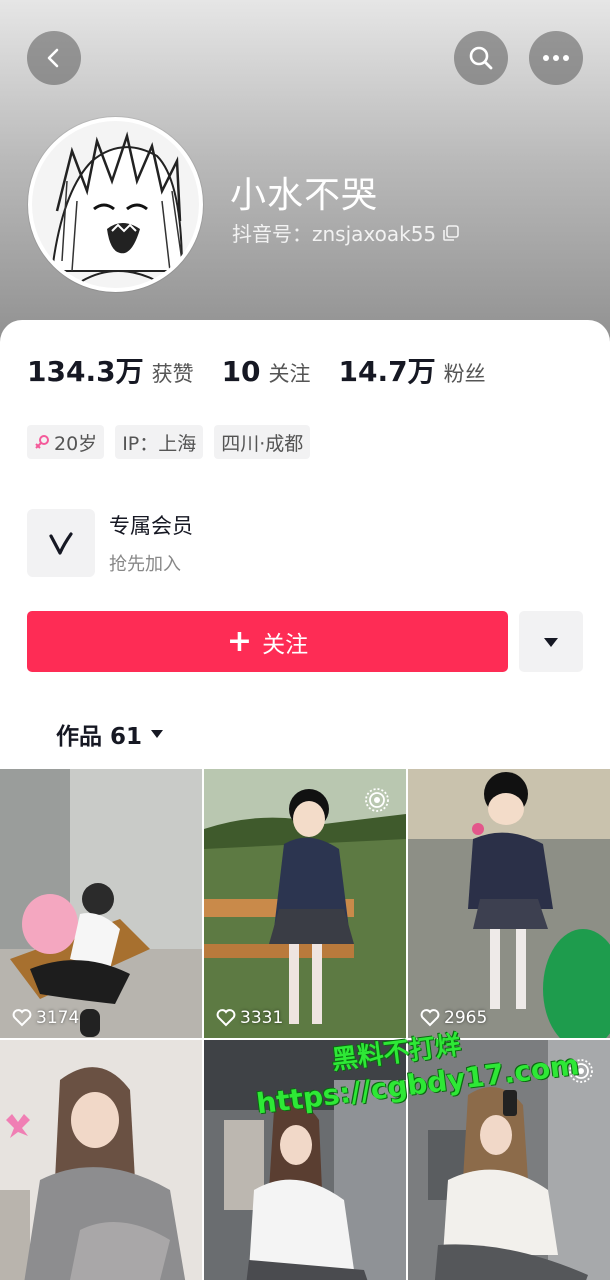 The width and height of the screenshot is (610, 1280). I want to click on stat-following-label: 关注, so click(289, 374).